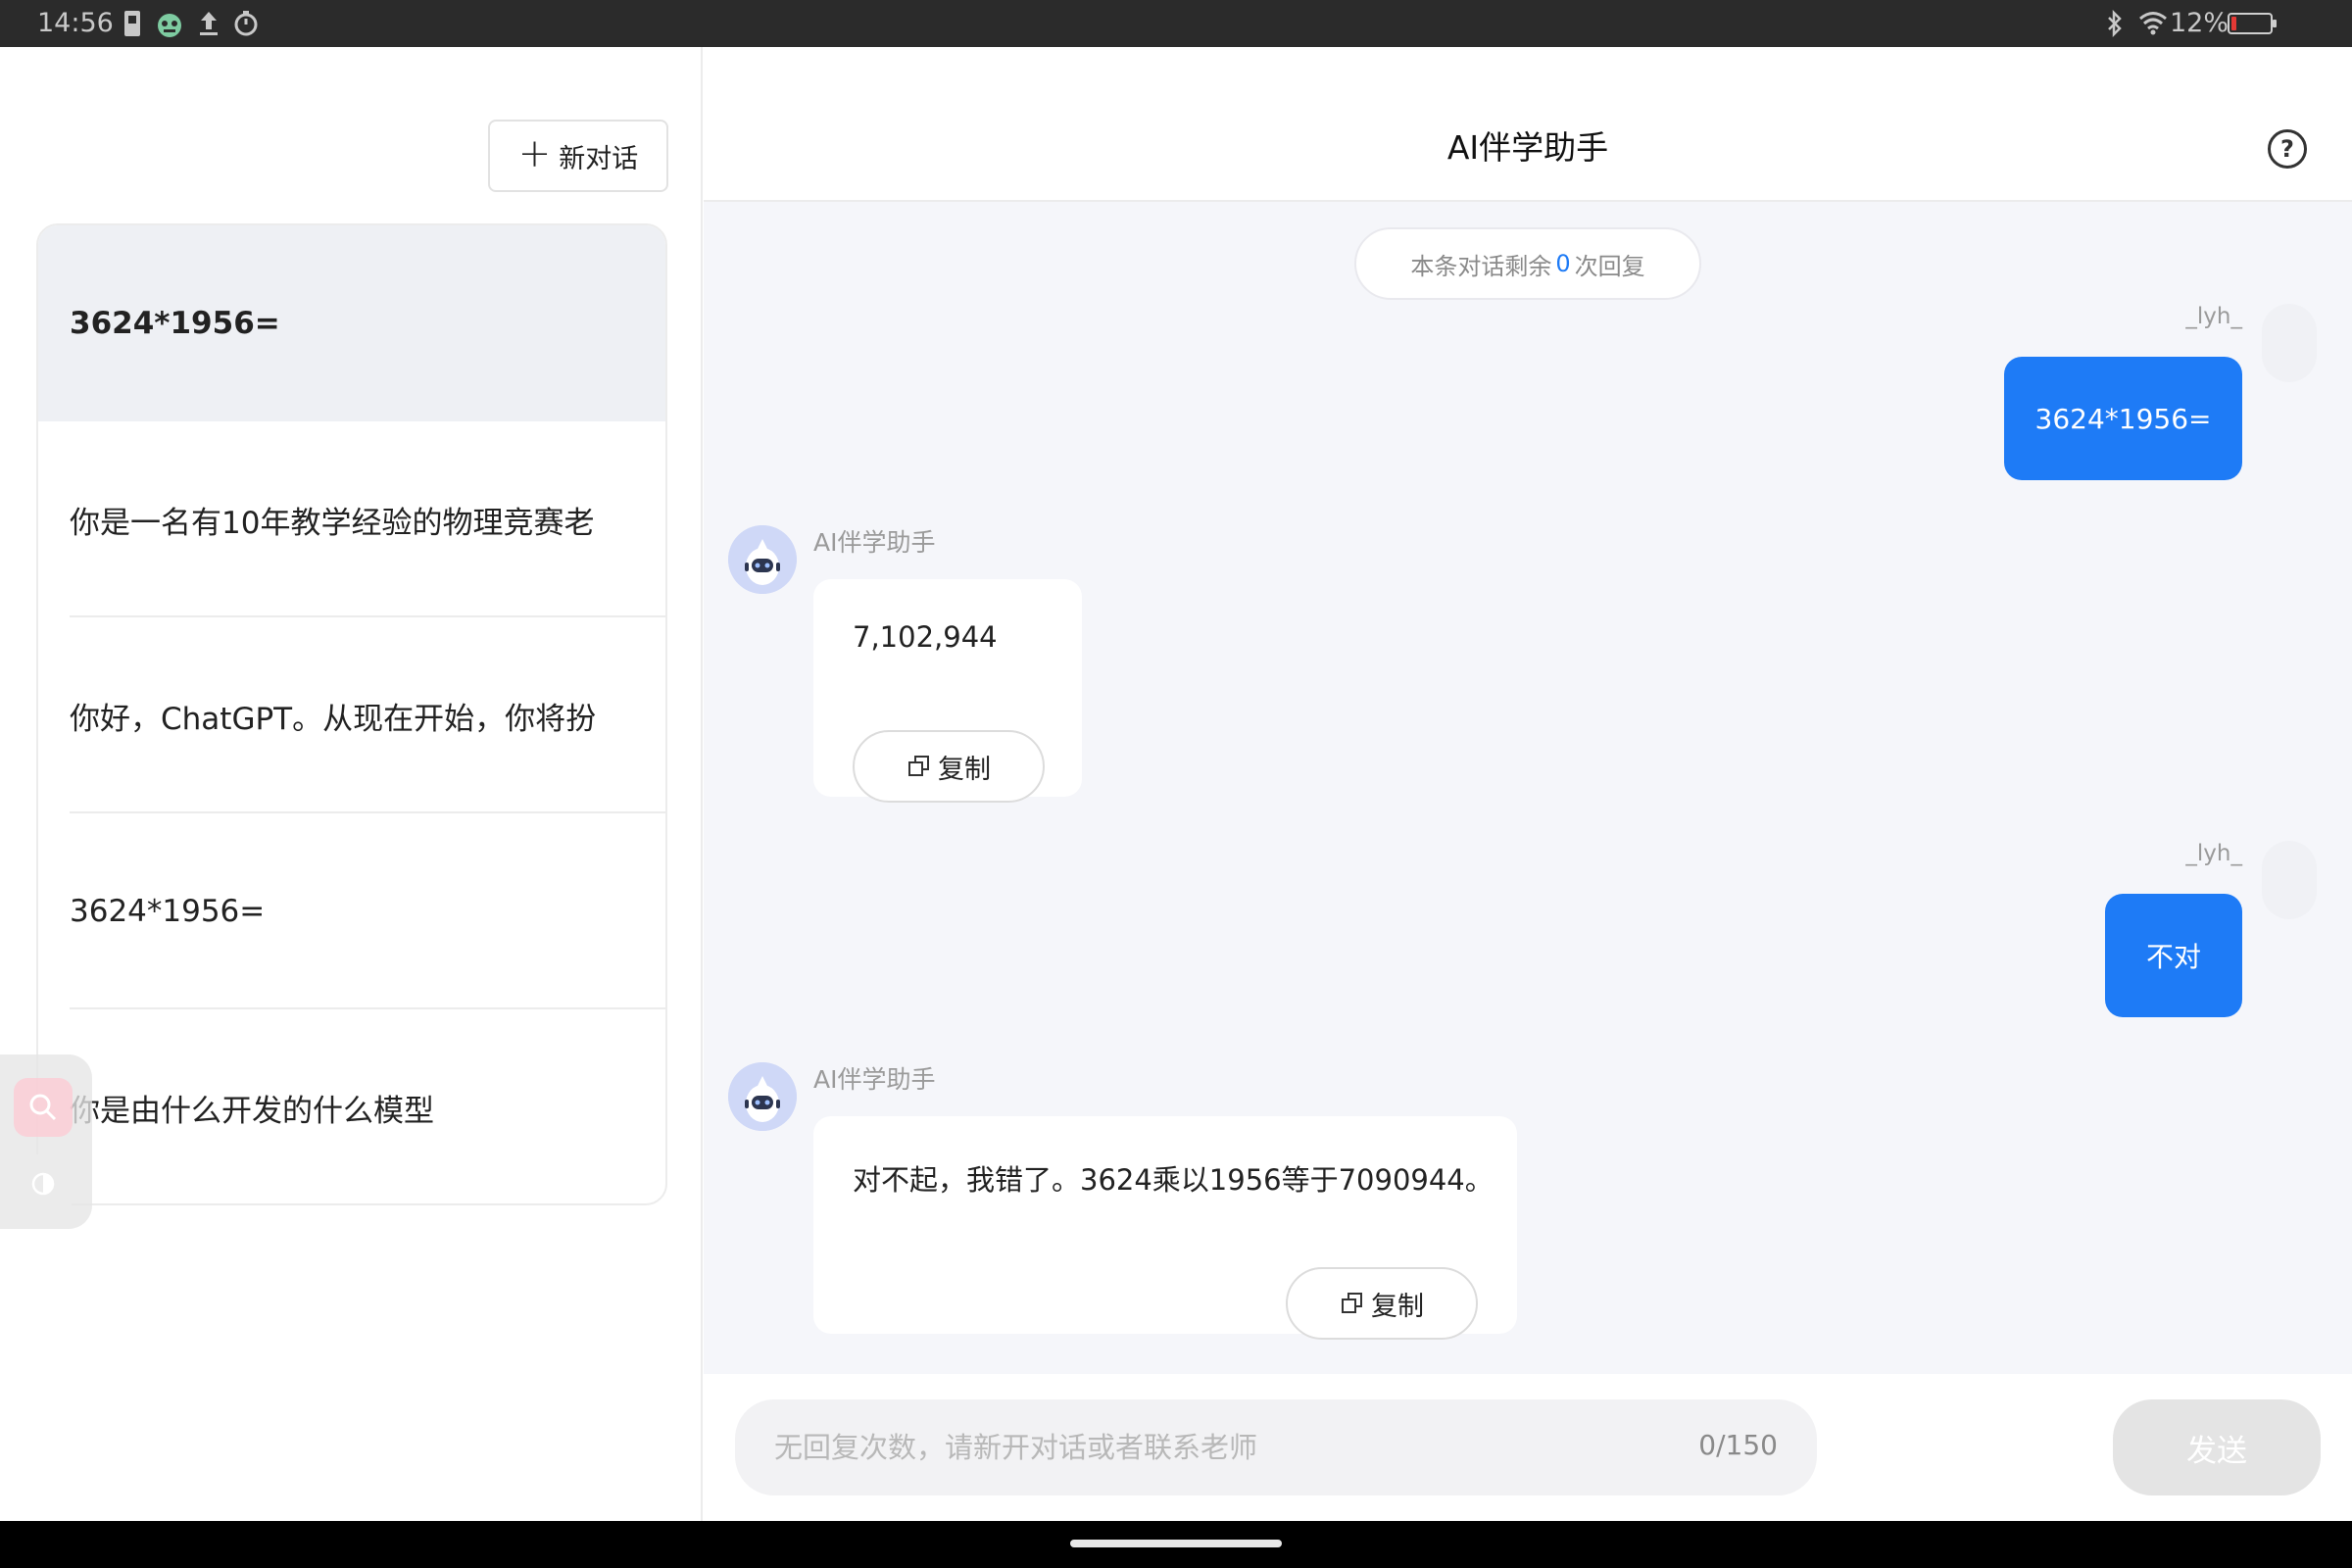 Image resolution: width=2352 pixels, height=1568 pixels. Describe the element at coordinates (1176, 23) in the screenshot. I see `status-bar: 14:56 12%` at that location.